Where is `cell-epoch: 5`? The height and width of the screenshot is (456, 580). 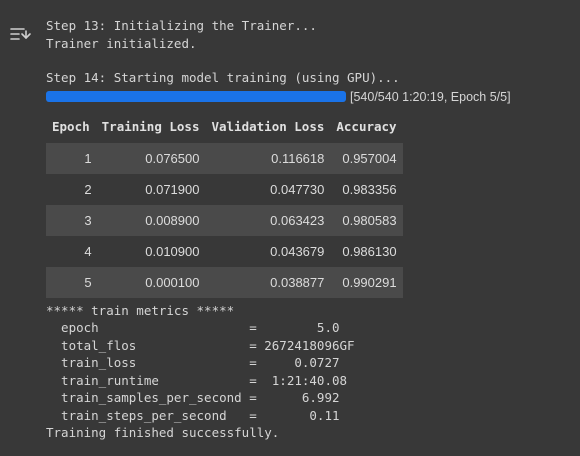 cell-epoch: 5 is located at coordinates (88, 282).